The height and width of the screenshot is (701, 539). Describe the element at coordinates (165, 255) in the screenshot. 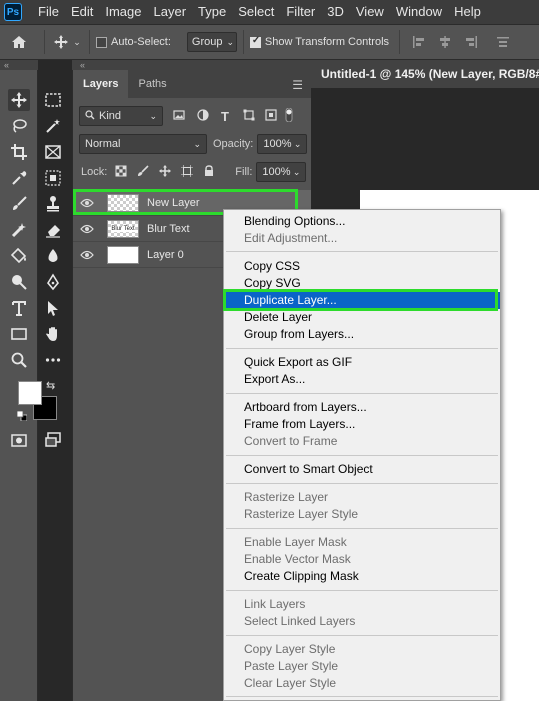

I see `layer-name: Layer 0` at that location.